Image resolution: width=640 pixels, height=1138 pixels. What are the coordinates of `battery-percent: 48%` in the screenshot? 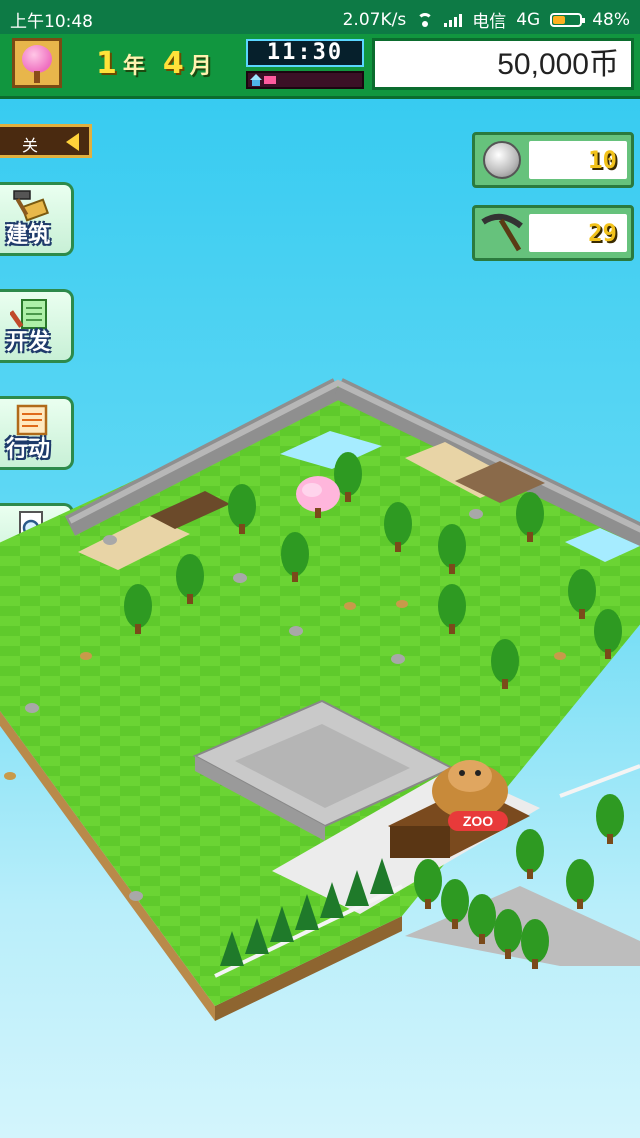 It's located at (611, 19).